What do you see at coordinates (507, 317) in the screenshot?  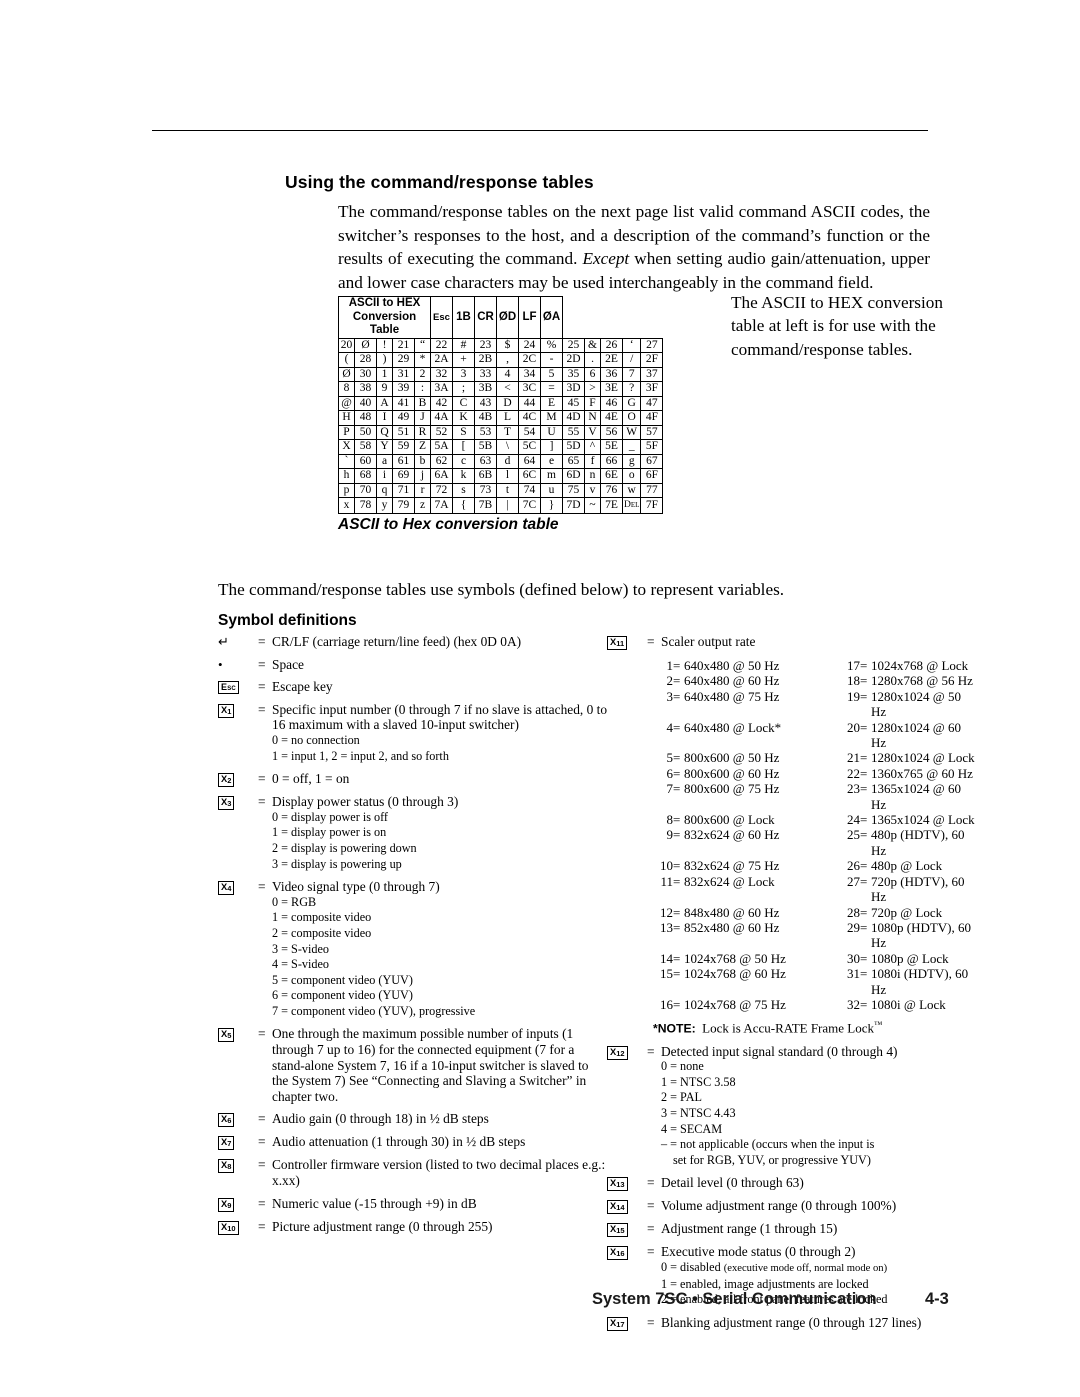 I see `ascii-special-hex: ØD` at bounding box center [507, 317].